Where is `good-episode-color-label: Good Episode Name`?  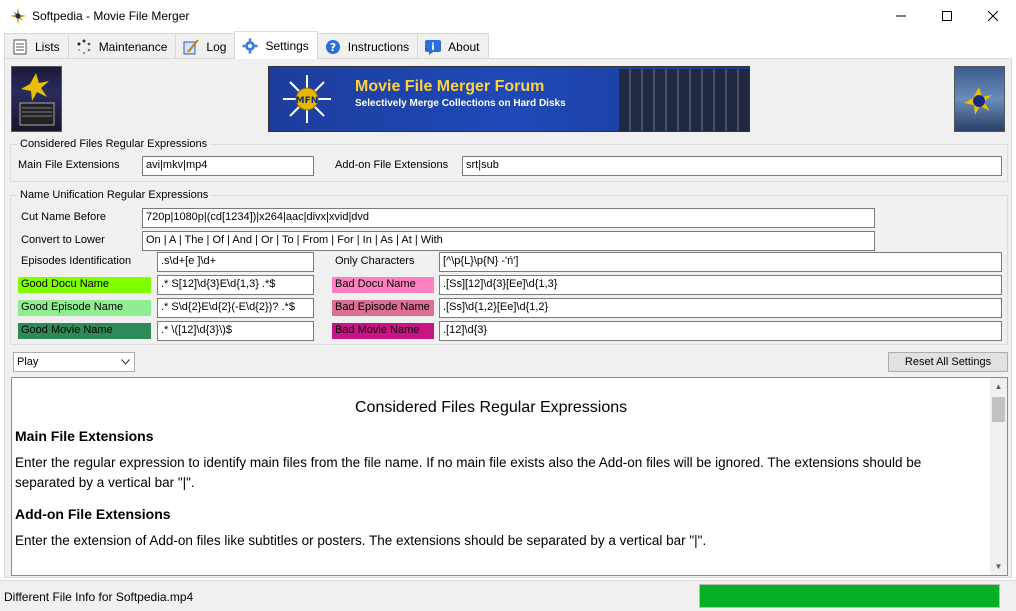 good-episode-color-label: Good Episode Name is located at coordinates (84, 308).